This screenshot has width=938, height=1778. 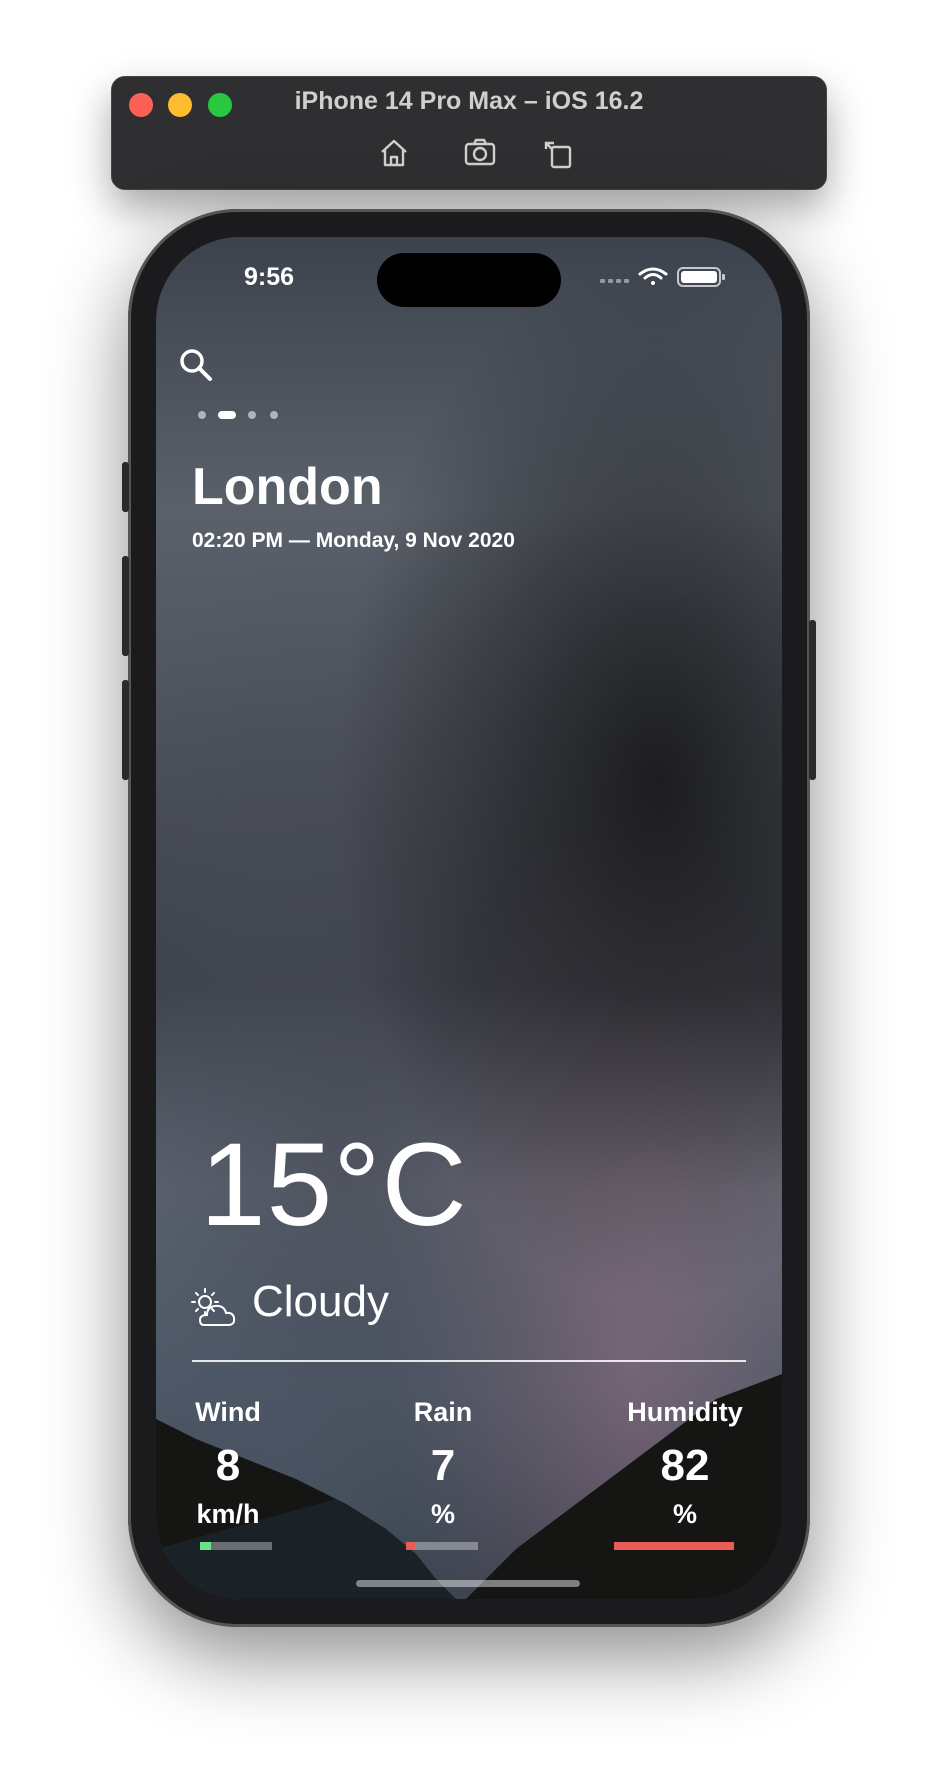 What do you see at coordinates (269, 277) in the screenshot?
I see `status-time: 9:56` at bounding box center [269, 277].